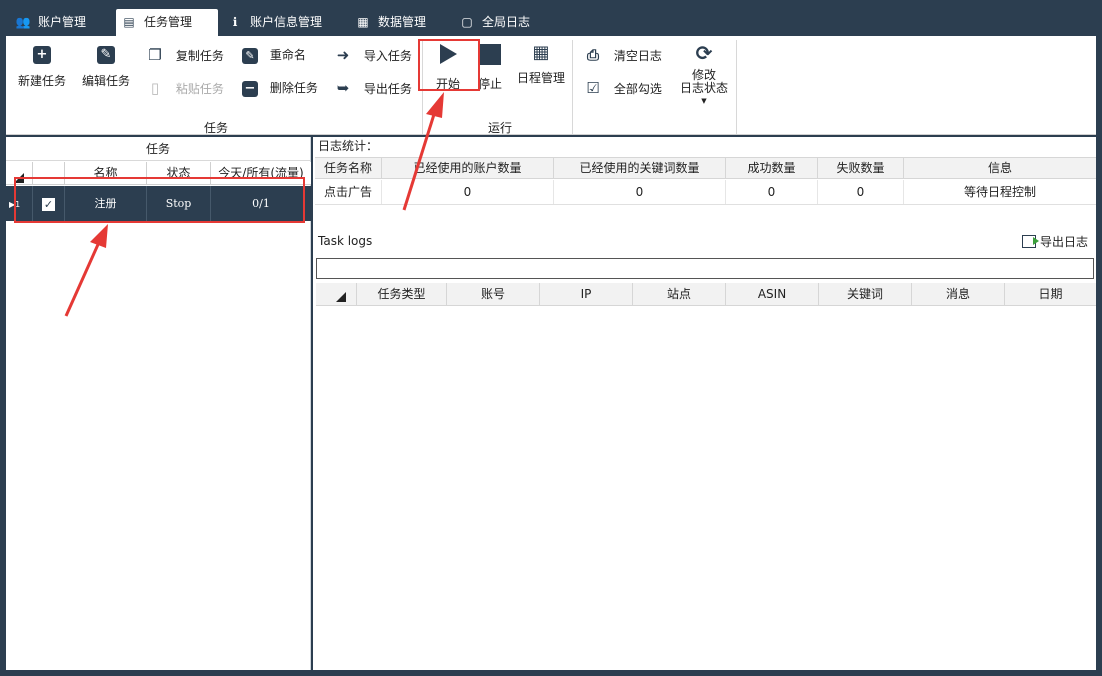  Describe the element at coordinates (155, 88) in the screenshot. I see `paste-icon: ▯` at that location.